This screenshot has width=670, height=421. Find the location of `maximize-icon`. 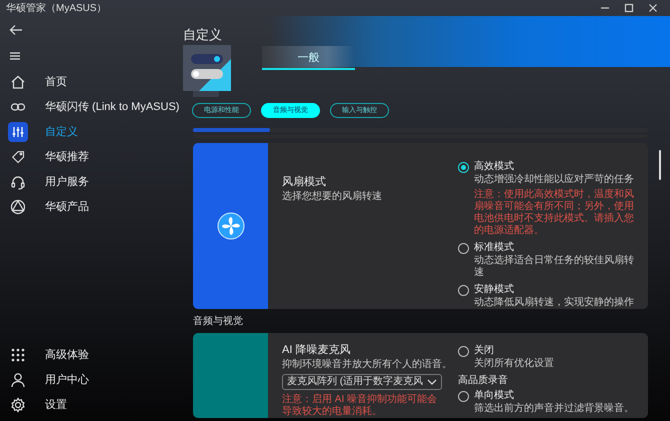

maximize-icon is located at coordinates (629, 8).